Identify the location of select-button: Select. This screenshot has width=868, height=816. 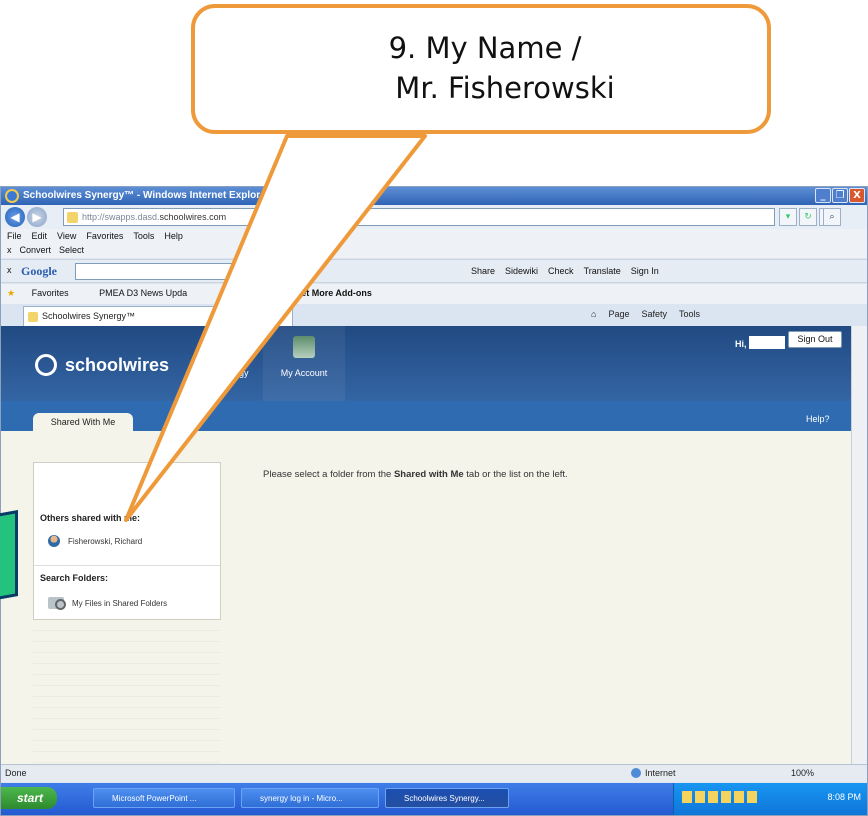
(71, 251).